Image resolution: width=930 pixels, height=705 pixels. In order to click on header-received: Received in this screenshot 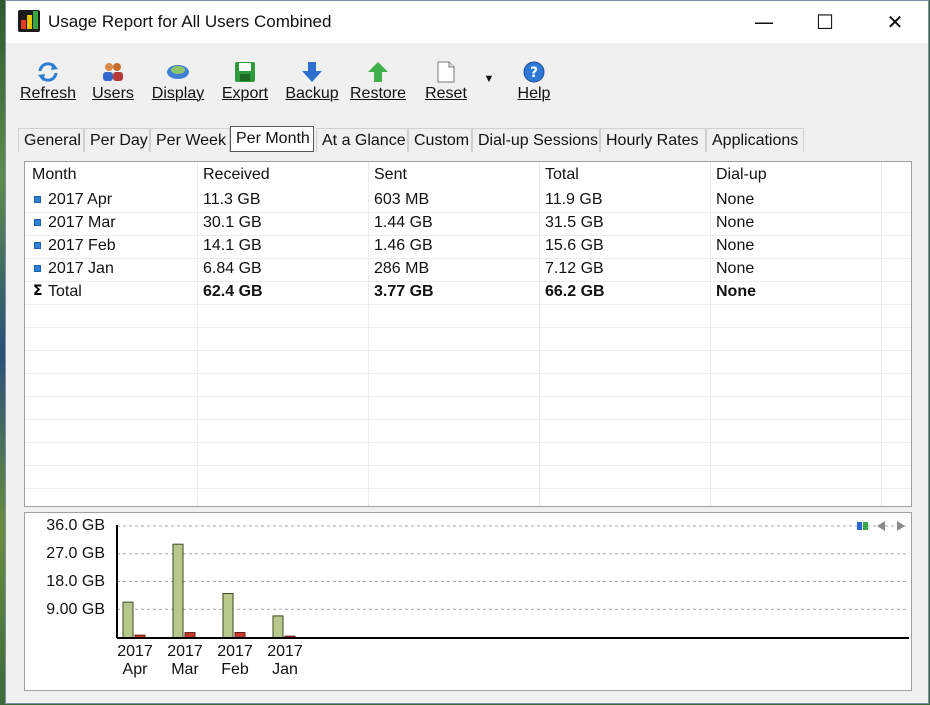, I will do `click(236, 175)`.